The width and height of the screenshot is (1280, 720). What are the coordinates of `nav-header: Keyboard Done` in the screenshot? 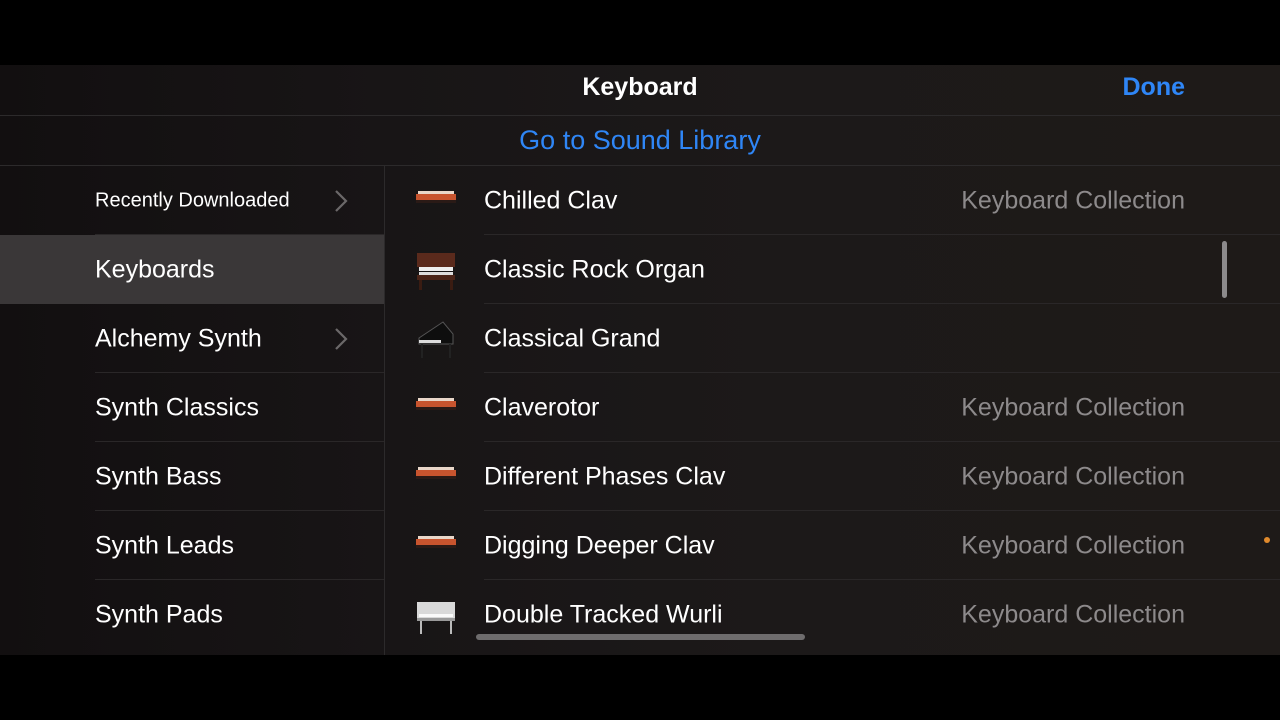 It's located at (640, 90).